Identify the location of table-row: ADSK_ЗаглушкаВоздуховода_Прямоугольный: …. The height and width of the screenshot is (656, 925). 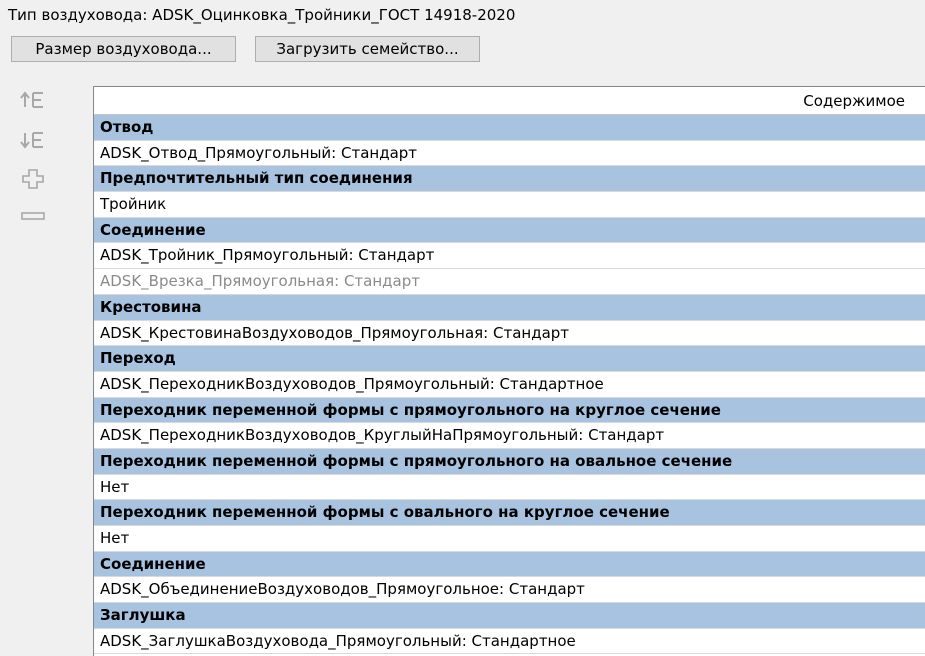
(509, 641).